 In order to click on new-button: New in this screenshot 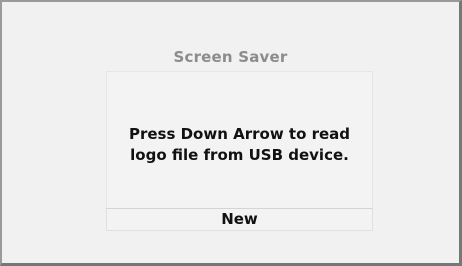, I will do `click(239, 219)`.